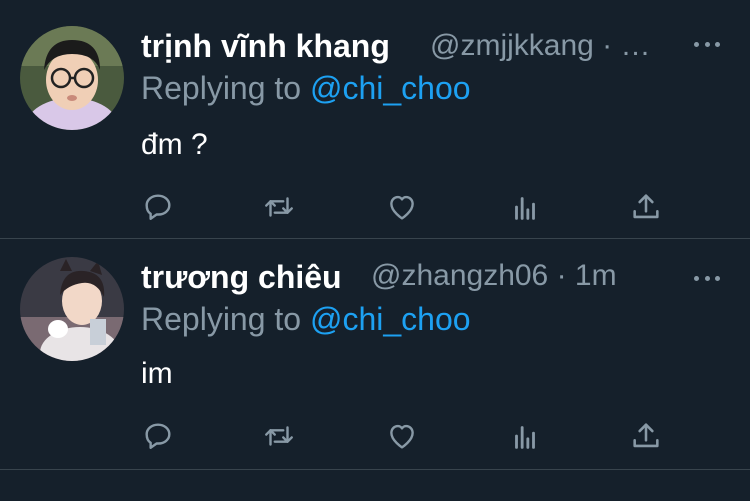  Describe the element at coordinates (157, 373) in the screenshot. I see `tweet-text: im` at that location.